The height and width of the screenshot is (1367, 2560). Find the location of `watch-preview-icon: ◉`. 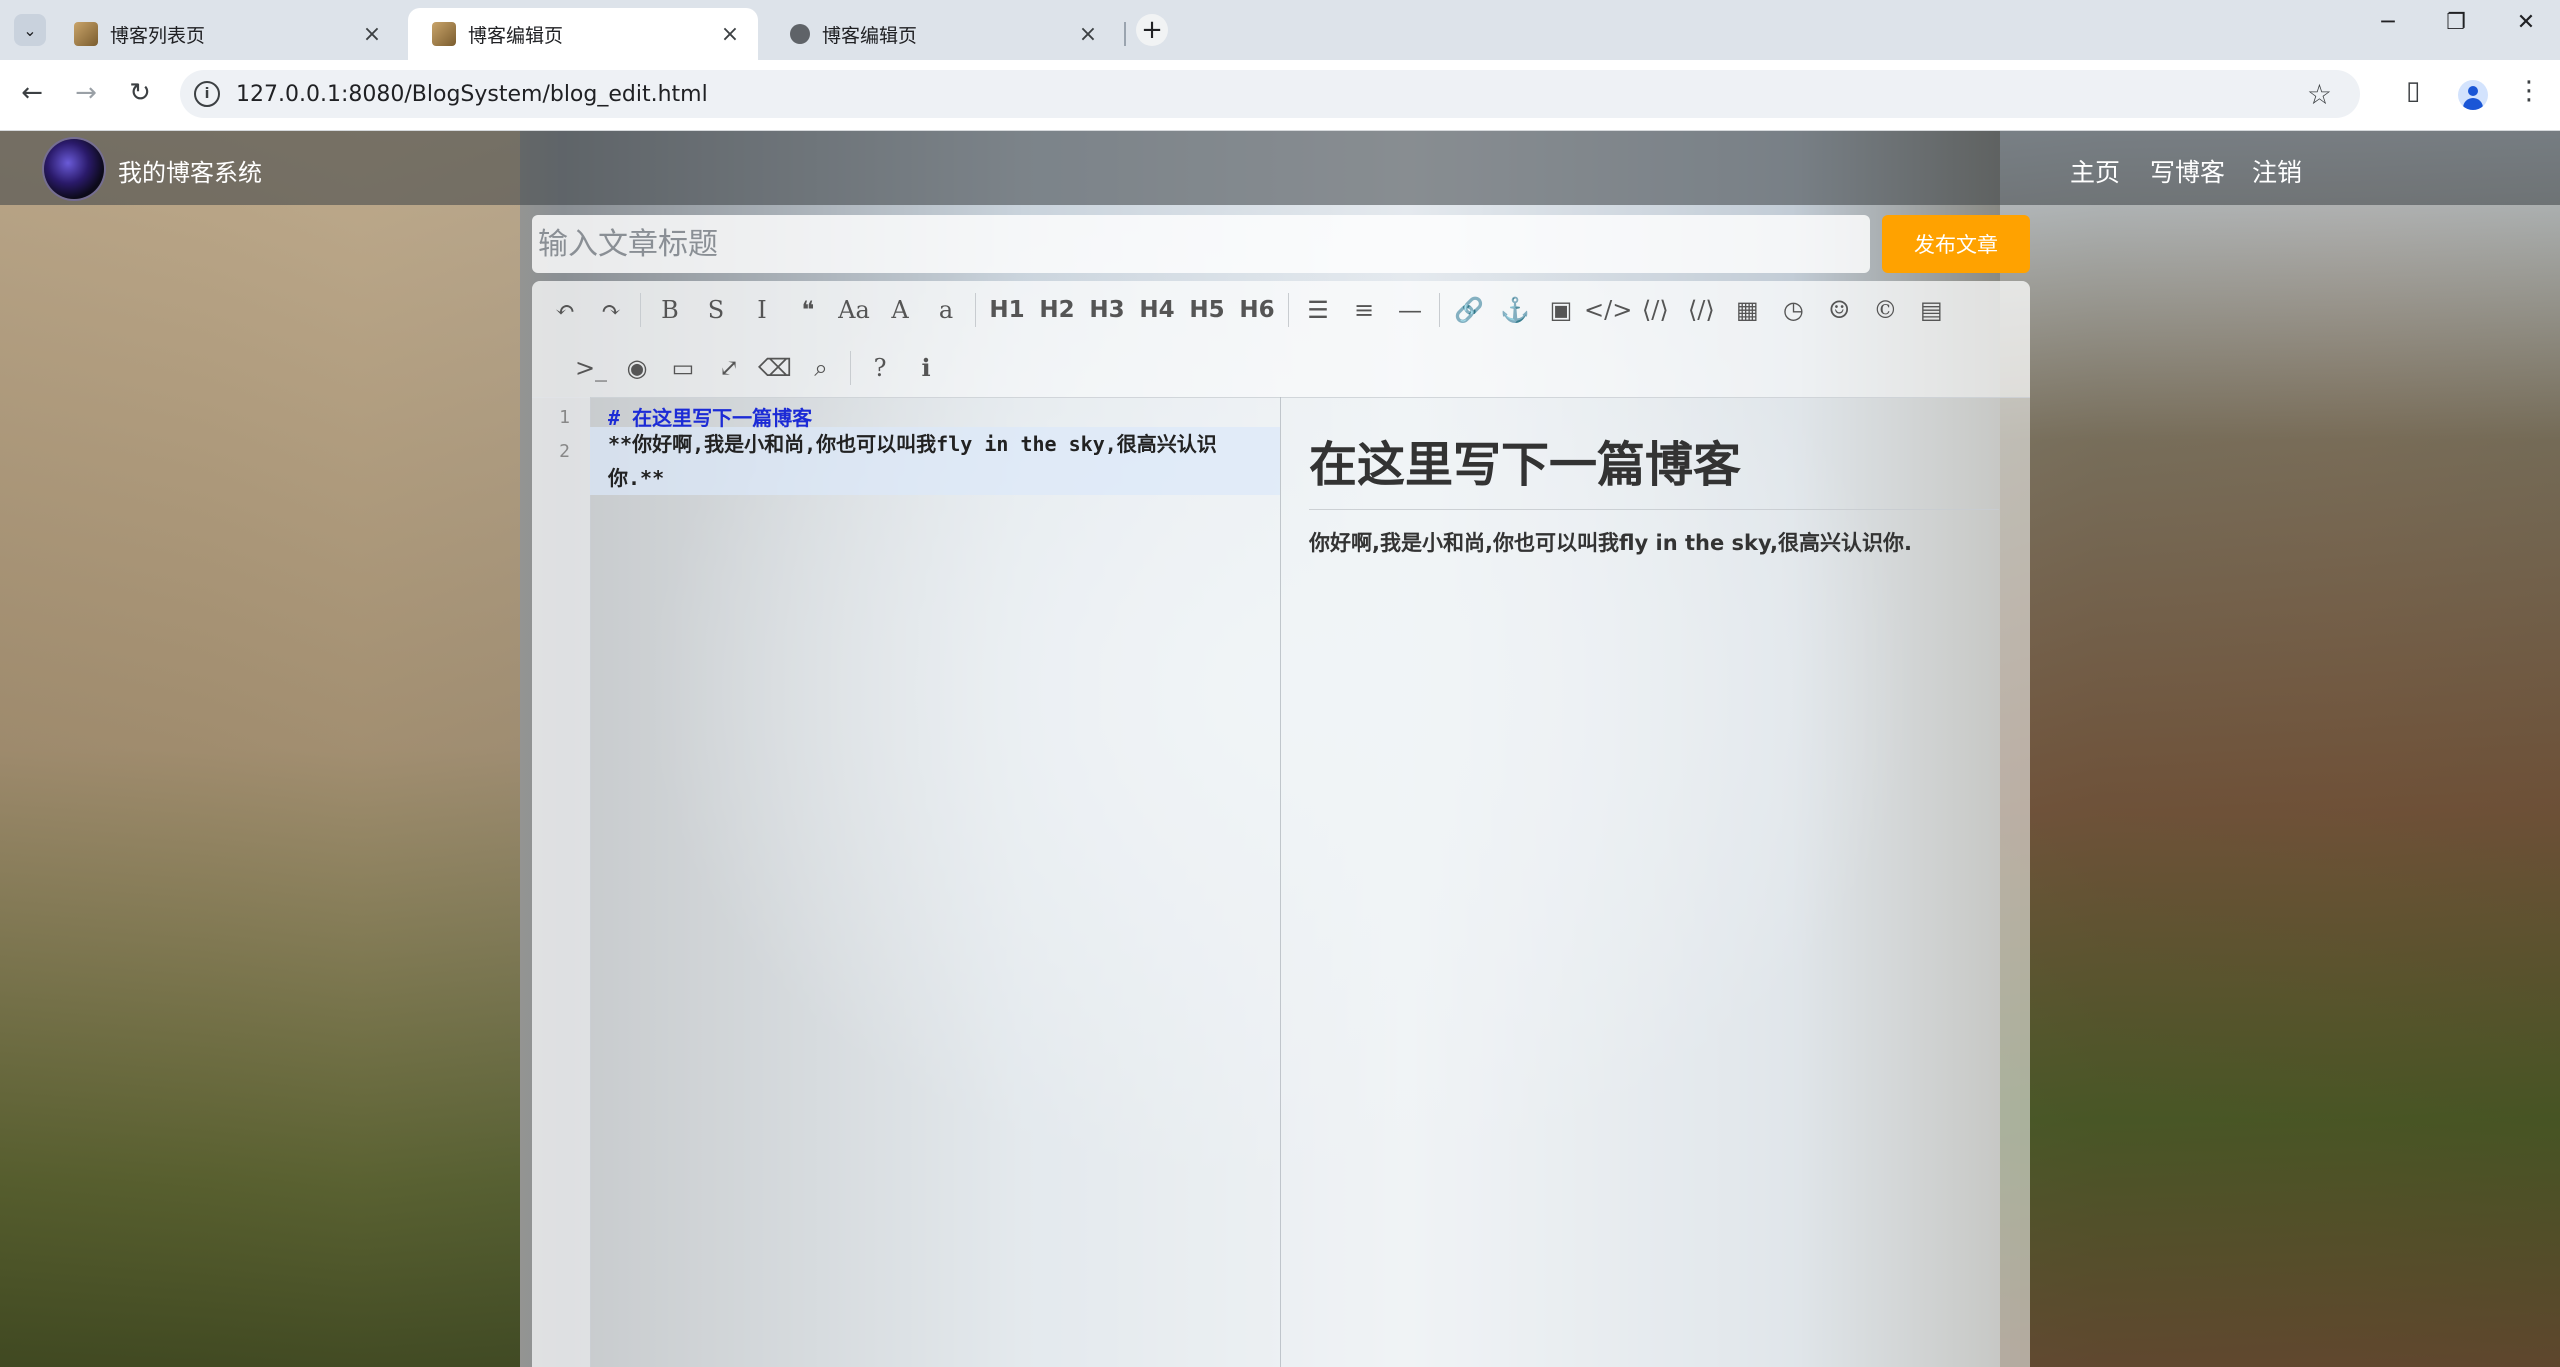

watch-preview-icon: ◉ is located at coordinates (637, 368).